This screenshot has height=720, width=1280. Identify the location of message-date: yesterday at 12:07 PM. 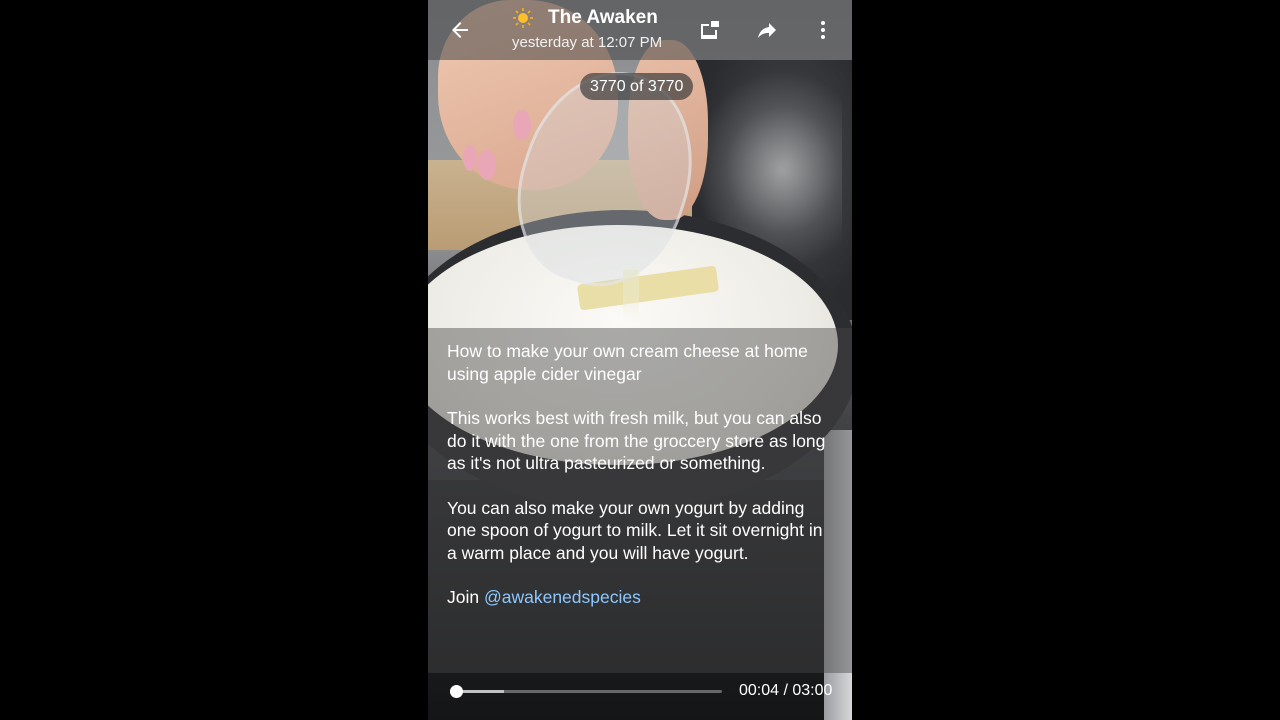
(587, 42).